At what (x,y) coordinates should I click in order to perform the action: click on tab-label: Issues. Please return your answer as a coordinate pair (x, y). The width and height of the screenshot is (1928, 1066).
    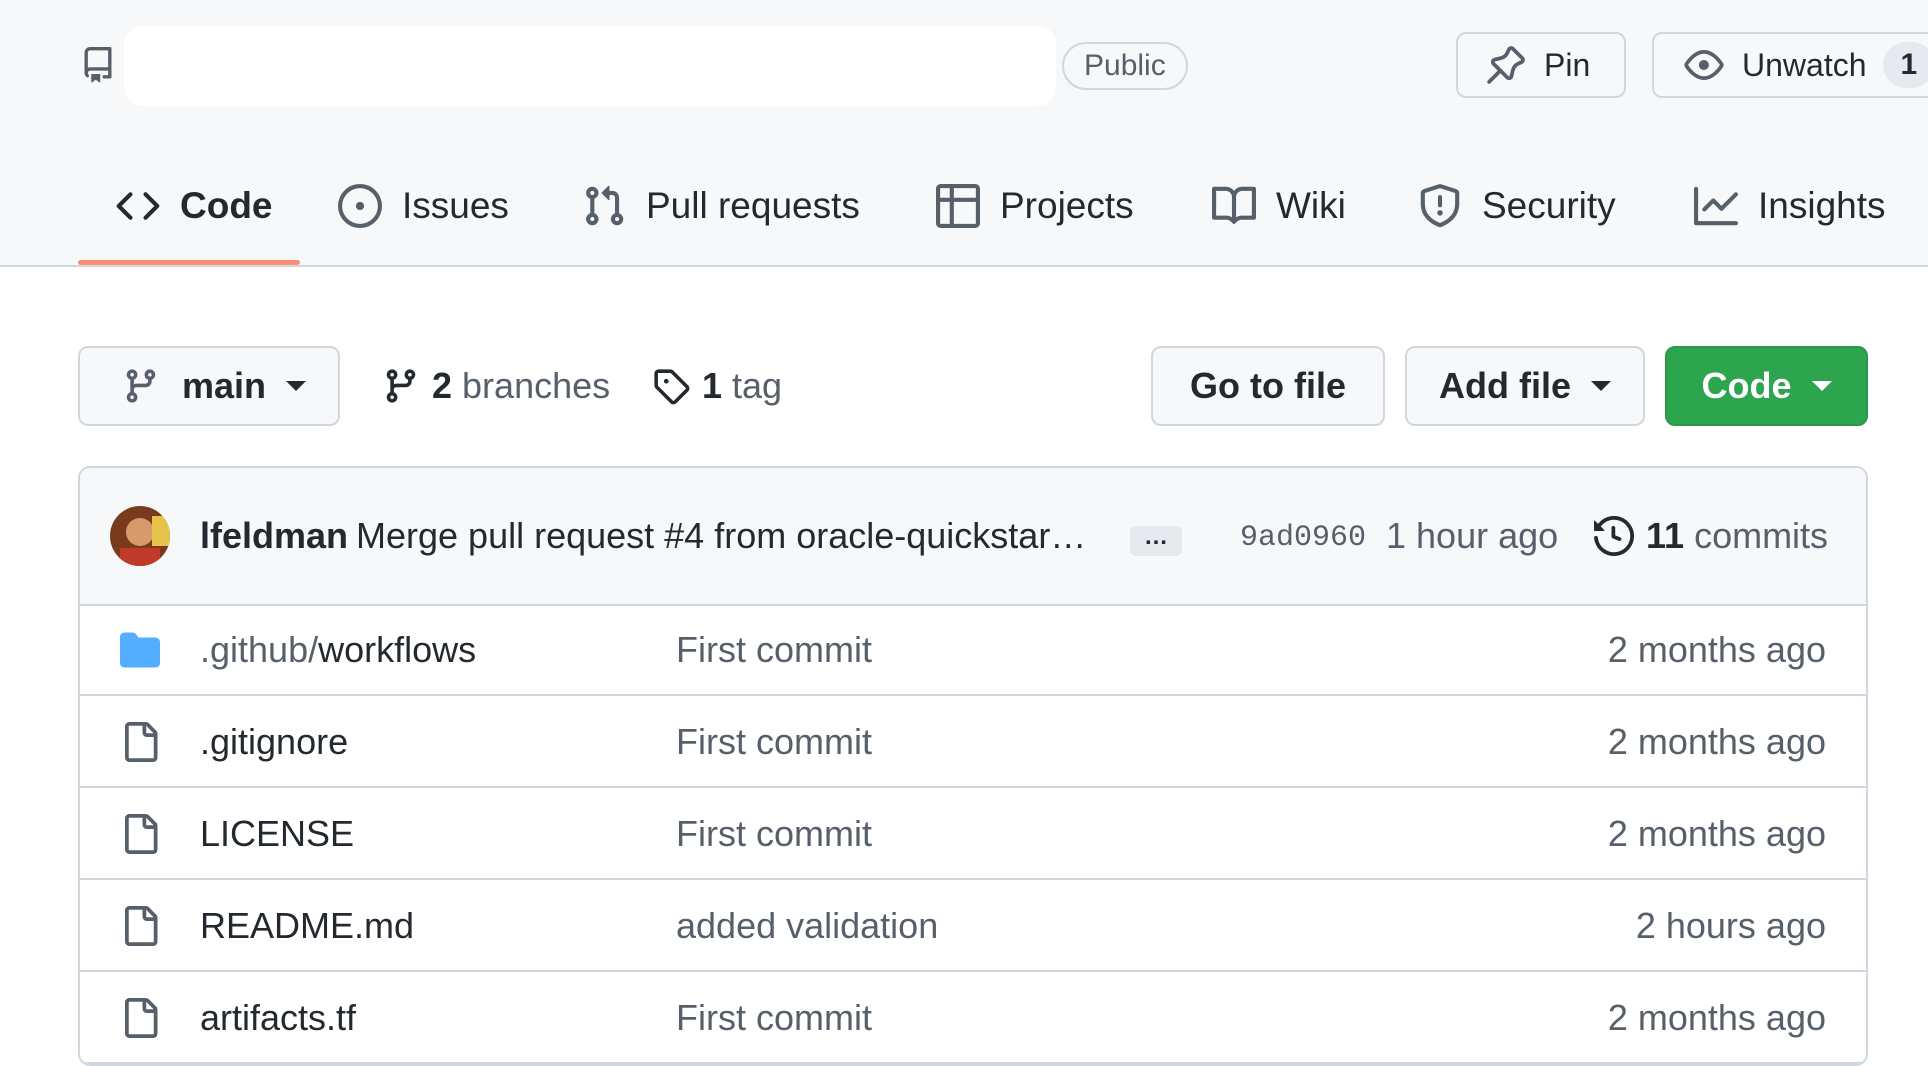
    Looking at the image, I should click on (455, 206).